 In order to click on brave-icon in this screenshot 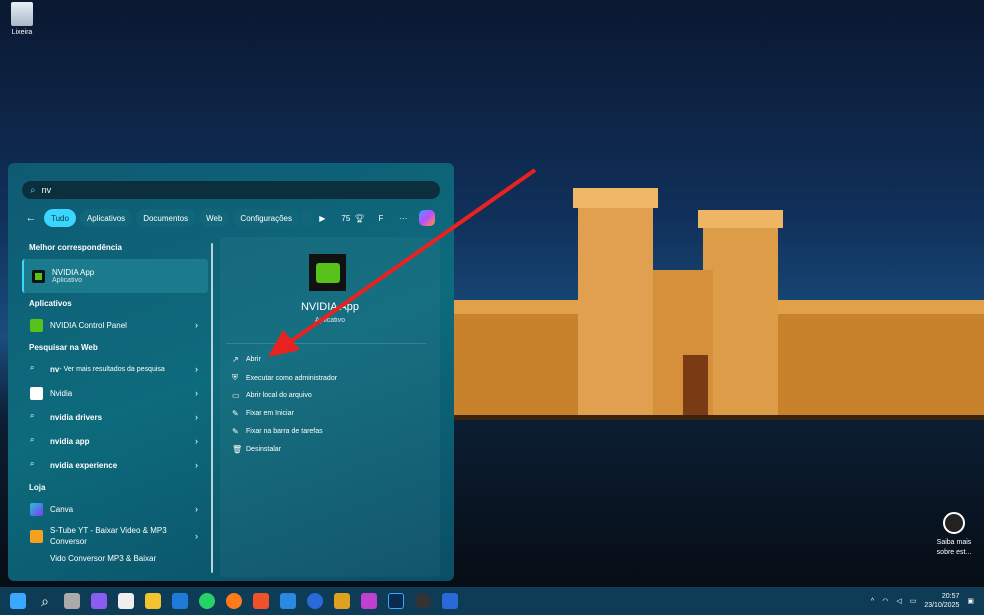, I will do `click(261, 601)`.